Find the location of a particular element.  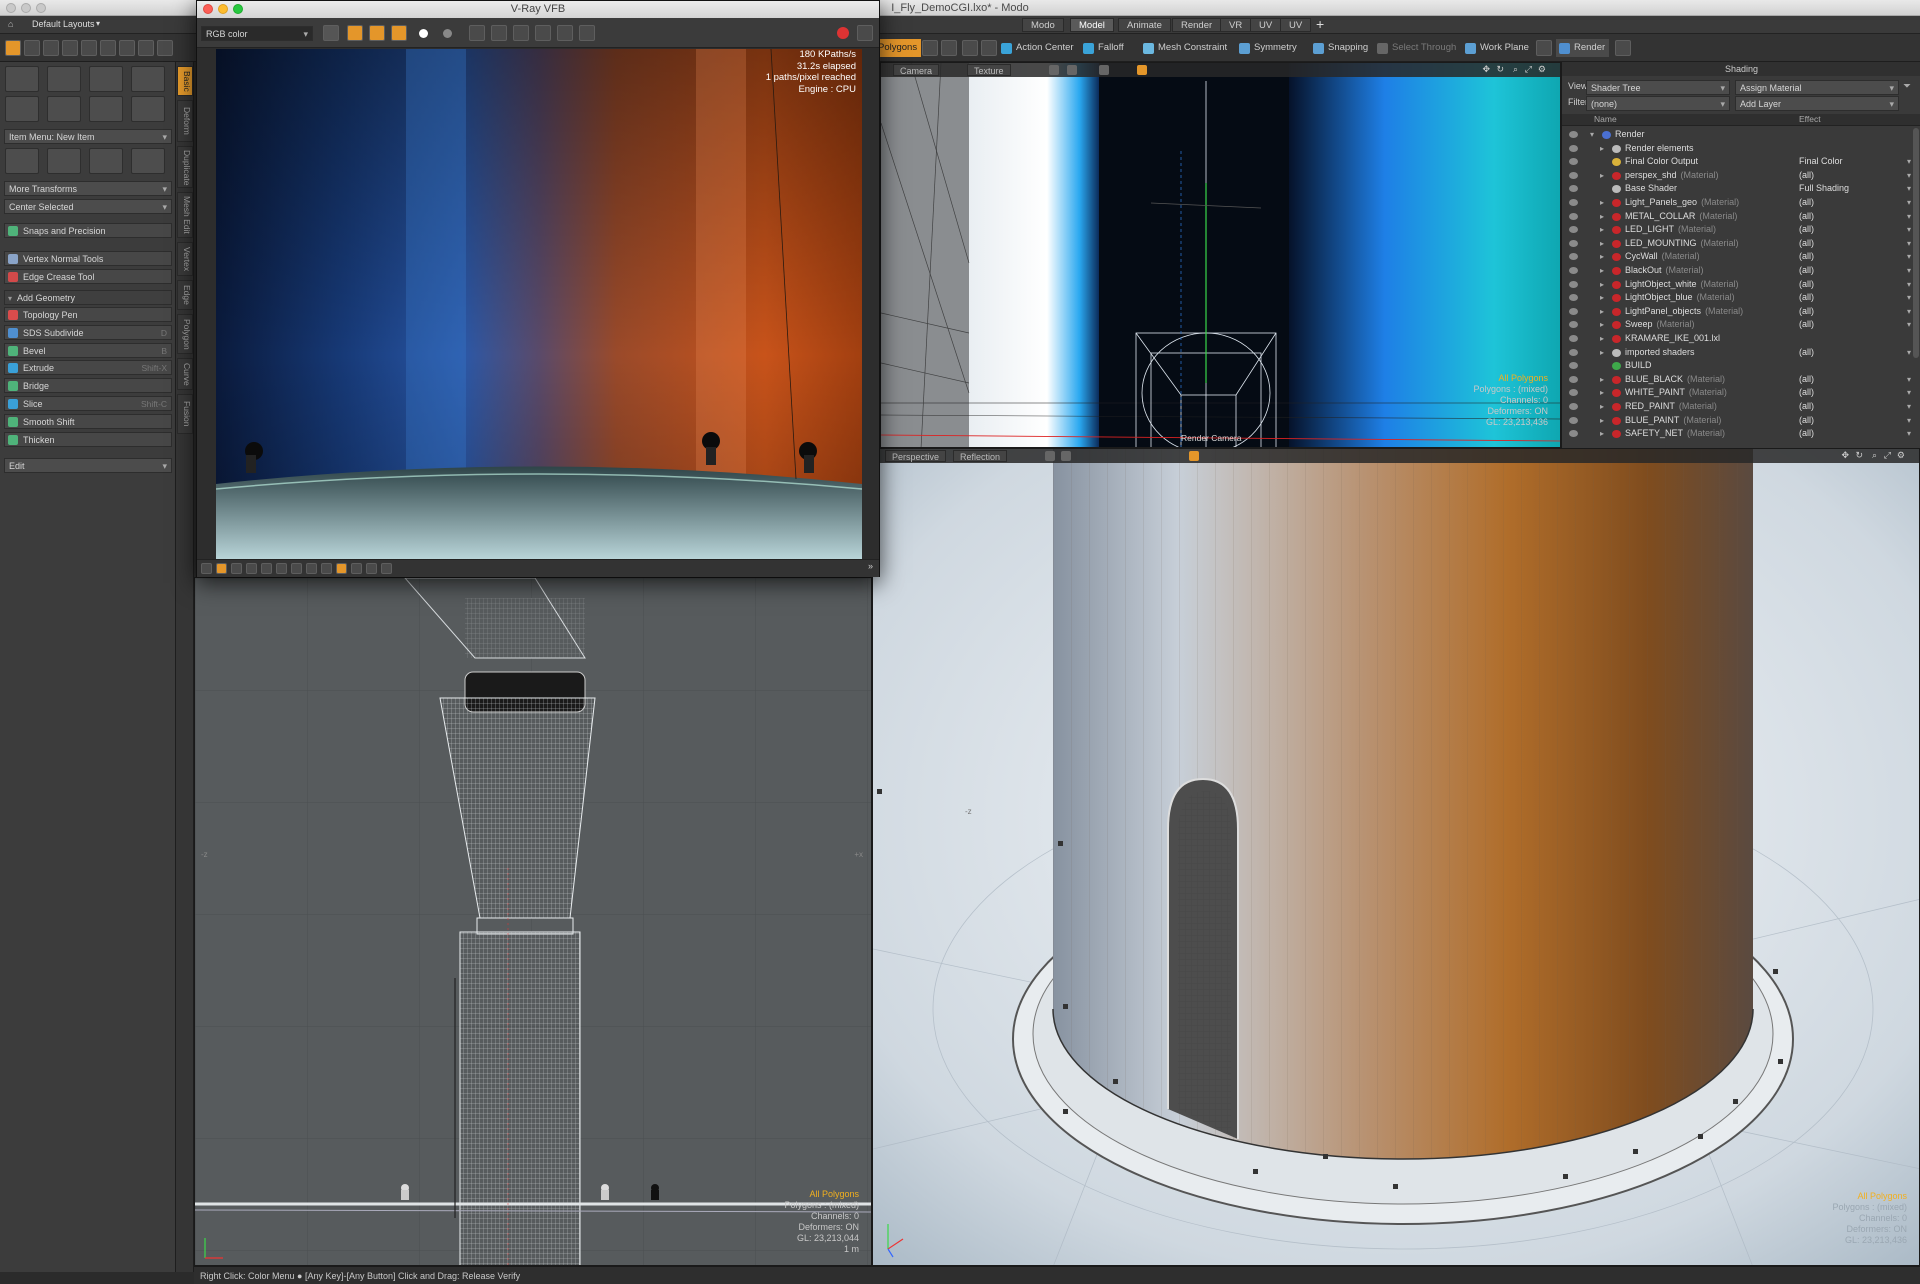

transform-gizmo-icon is located at coordinates (148, 161).